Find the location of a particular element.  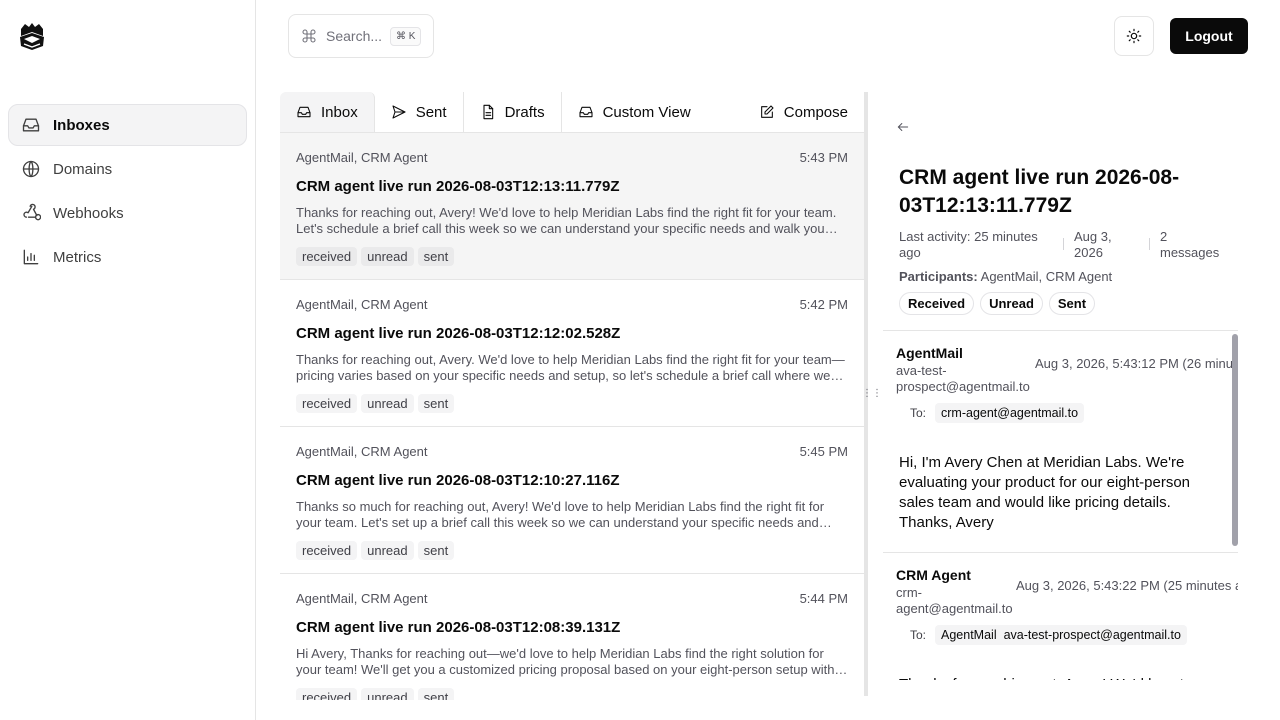

back-button is located at coordinates (904, 128).